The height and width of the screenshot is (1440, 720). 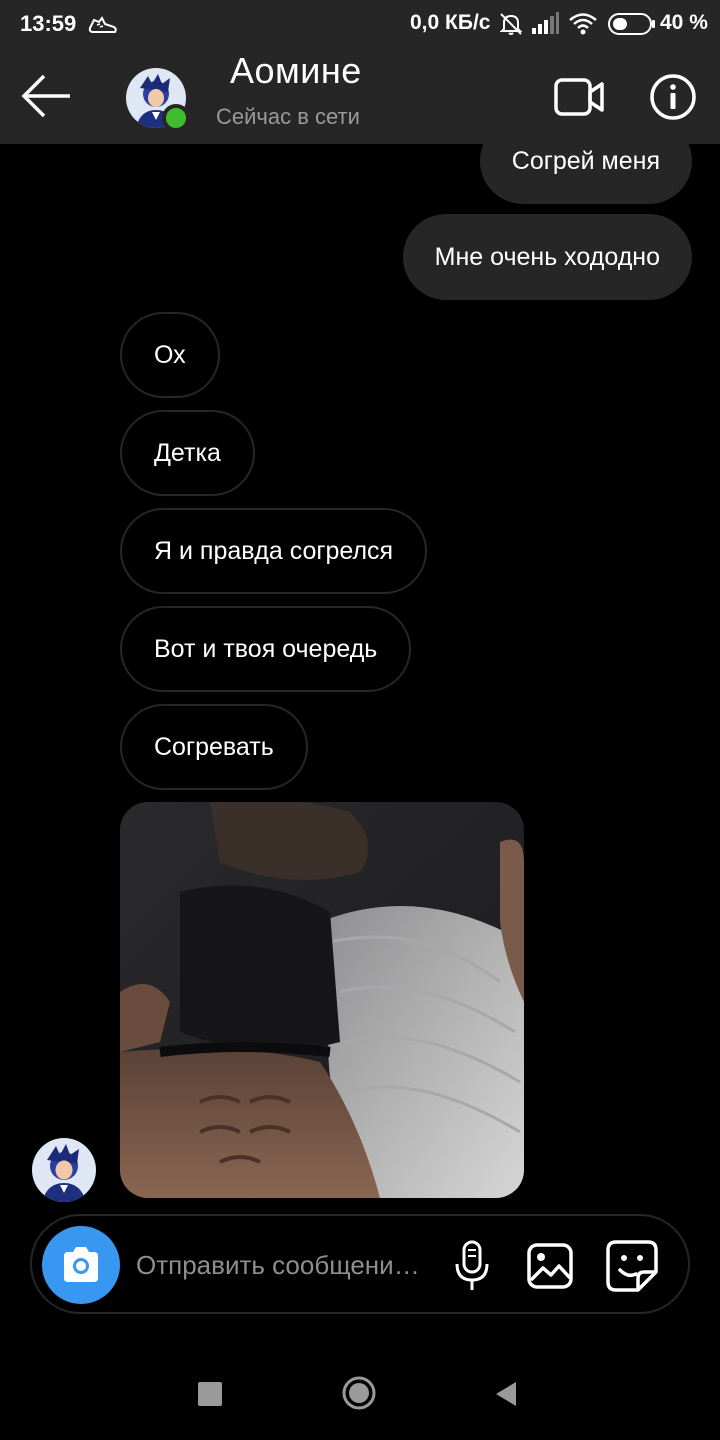 I want to click on sticker-icon, so click(x=632, y=1266).